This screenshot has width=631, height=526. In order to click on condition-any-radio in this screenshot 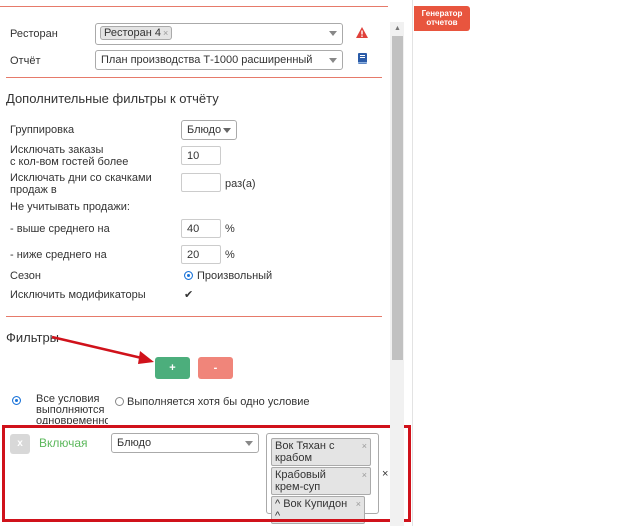, I will do `click(119, 401)`.